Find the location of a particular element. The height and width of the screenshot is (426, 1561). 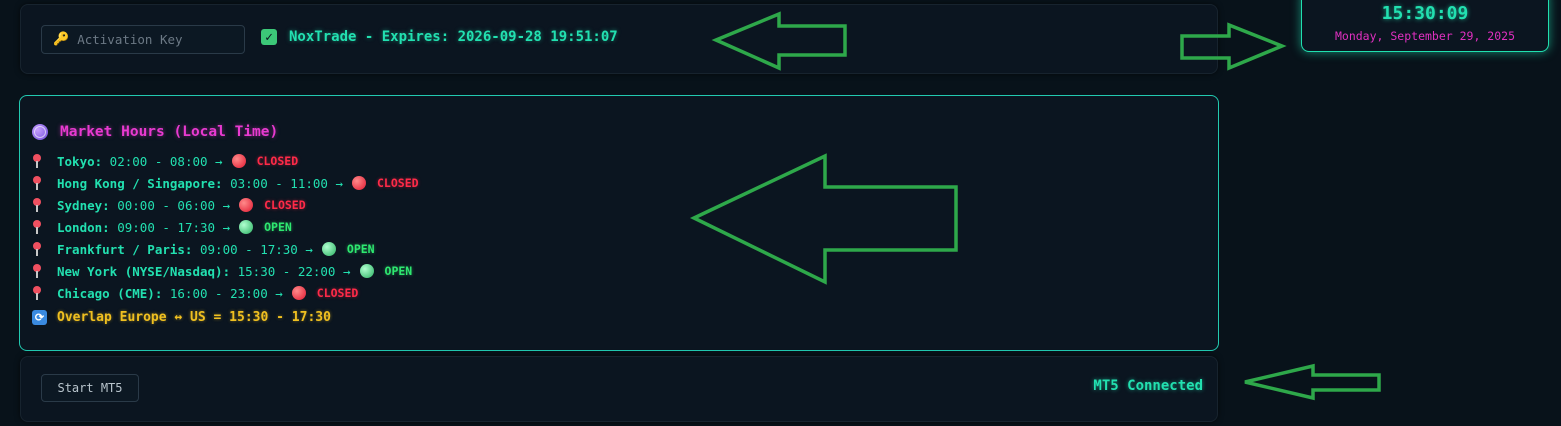

arrow-right-clock-icon is located at coordinates (1233, 46).